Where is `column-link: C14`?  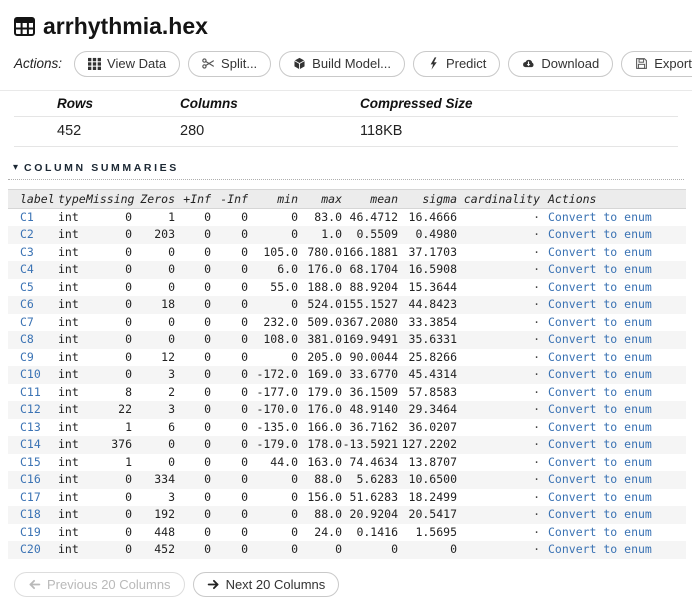
column-link: C14 is located at coordinates (30, 444).